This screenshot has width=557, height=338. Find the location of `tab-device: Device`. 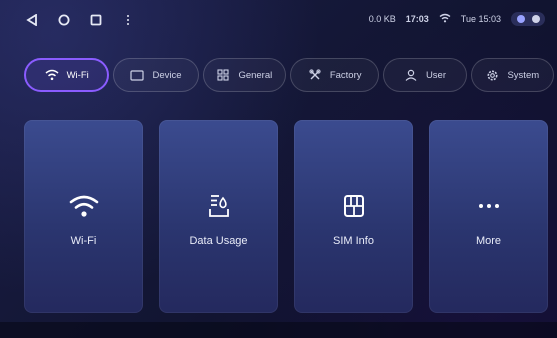

tab-device: Device is located at coordinates (156, 75).